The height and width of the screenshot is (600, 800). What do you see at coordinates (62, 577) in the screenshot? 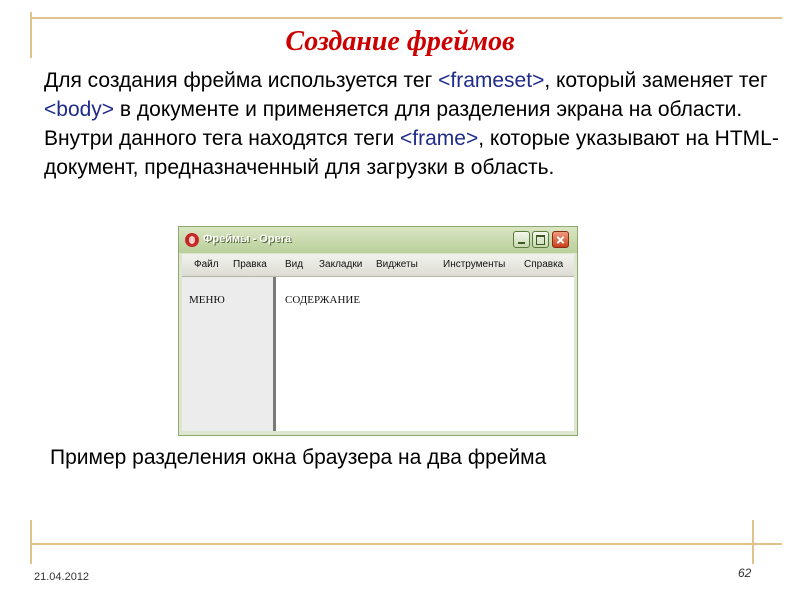
I see `slide-date: 21.04.2012` at bounding box center [62, 577].